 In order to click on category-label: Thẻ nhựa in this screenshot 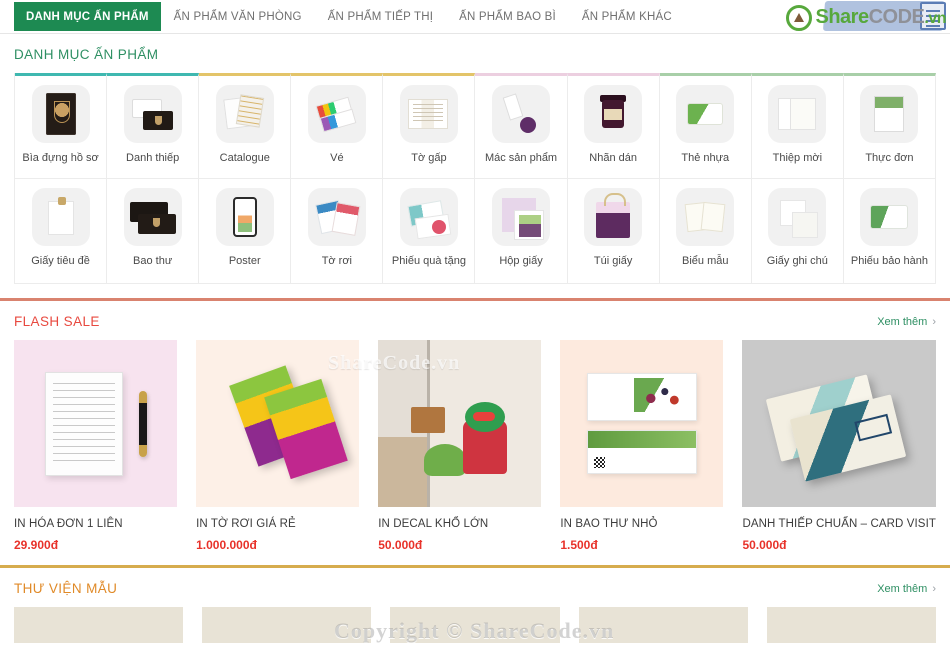, I will do `click(705, 158)`.